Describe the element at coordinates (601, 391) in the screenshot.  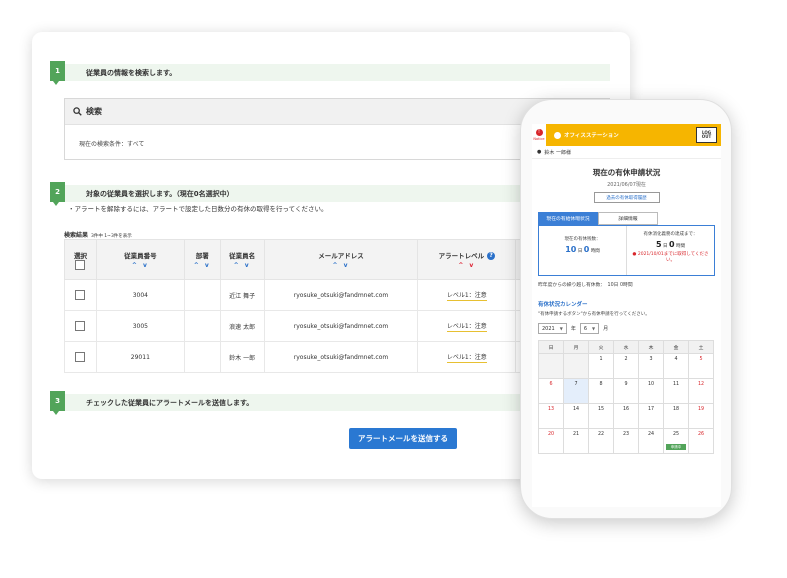
I see `calendar-day: 8` at that location.